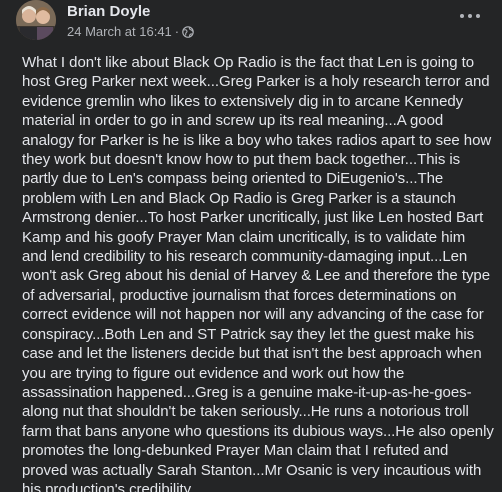 The image size is (502, 492). I want to click on post-header: Brian Doyle 24 March at 16:41 ·, so click(251, 25).